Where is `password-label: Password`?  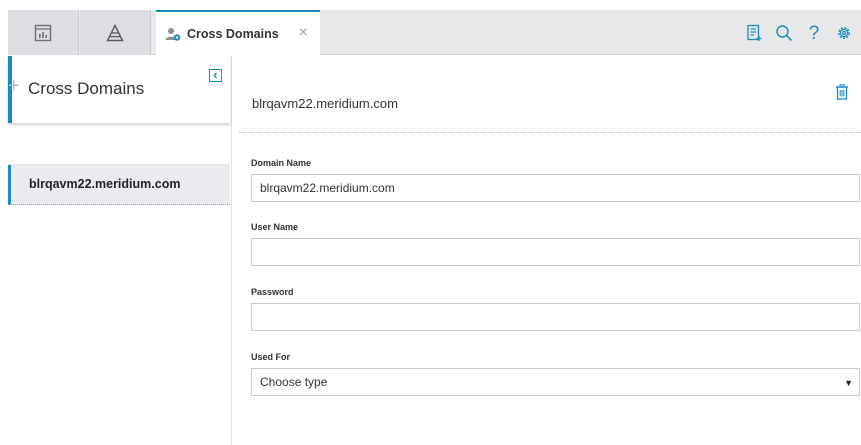
password-label: Password is located at coordinates (272, 292).